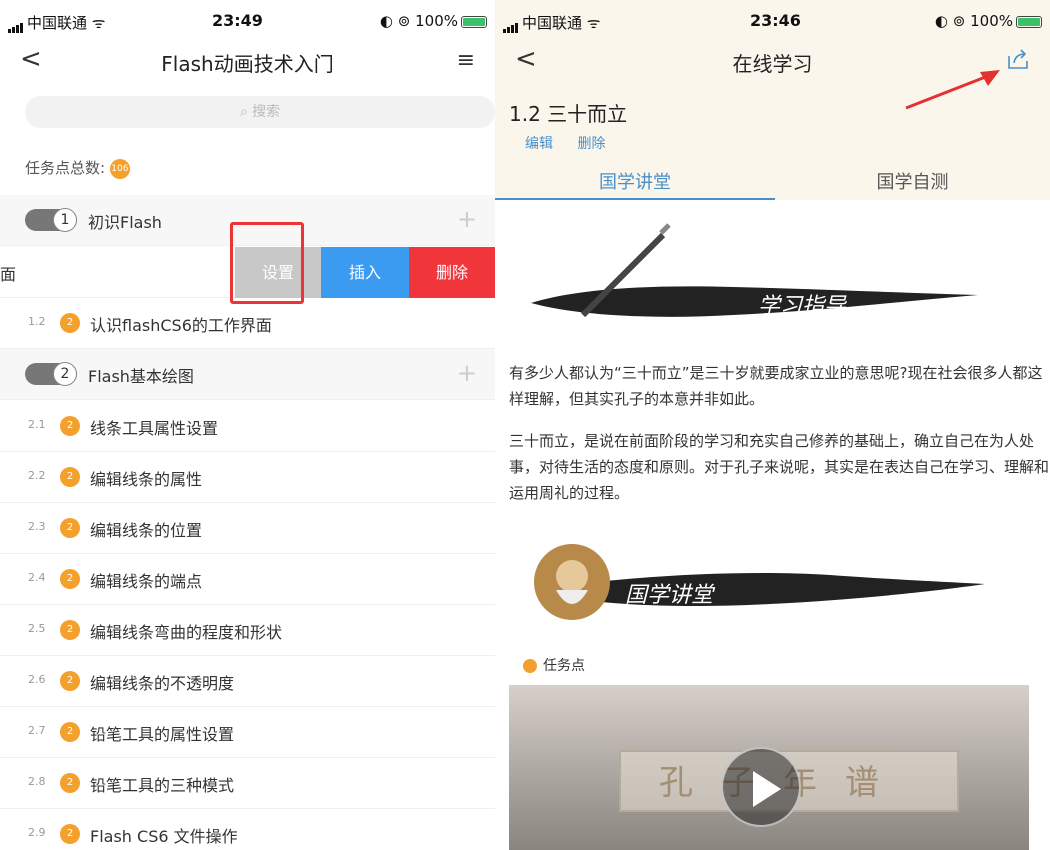  I want to click on tab-self-test: 国学自测, so click(912, 181).